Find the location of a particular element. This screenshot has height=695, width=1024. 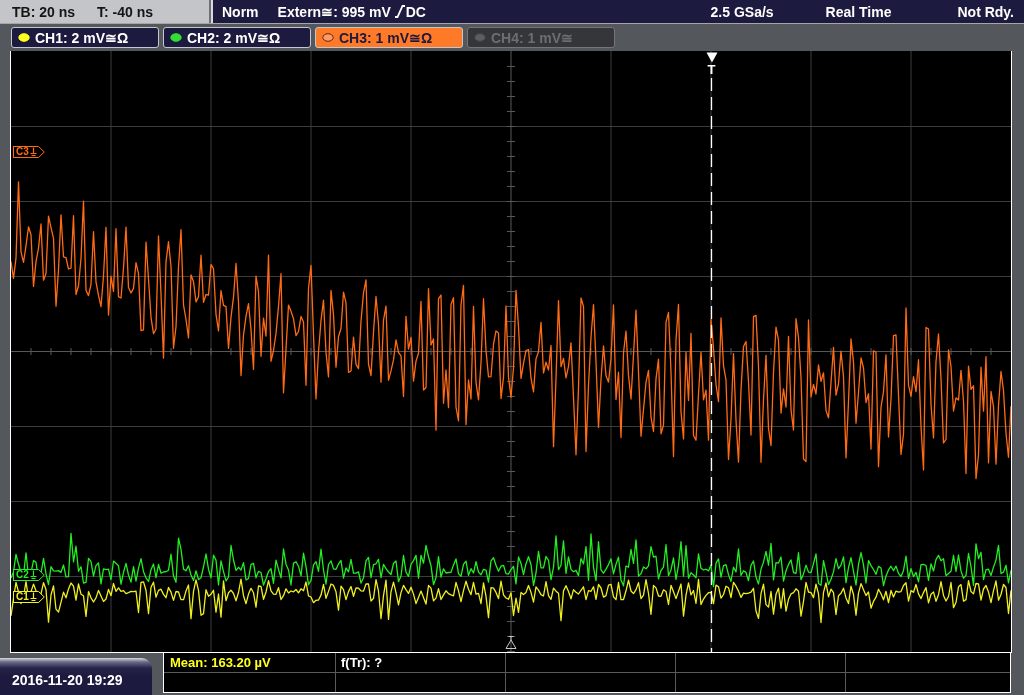

channel-marker-label: C3 is located at coordinates (21, 152).